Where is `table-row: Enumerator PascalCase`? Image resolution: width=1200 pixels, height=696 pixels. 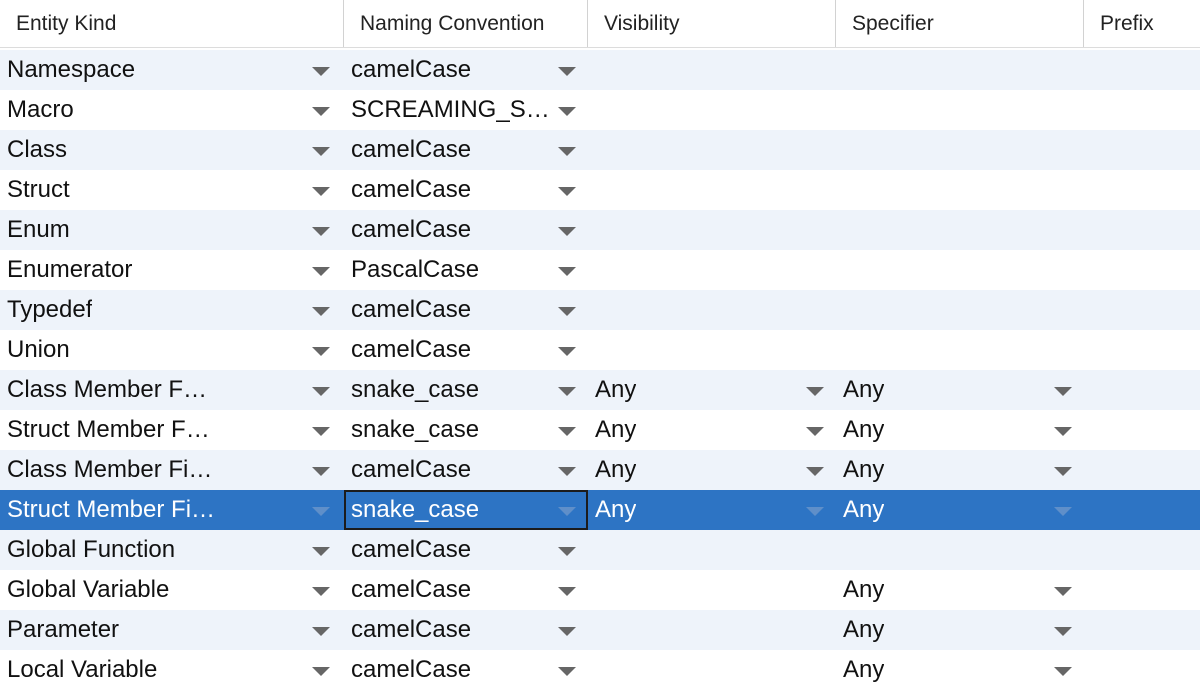
table-row: Enumerator PascalCase is located at coordinates (600, 270).